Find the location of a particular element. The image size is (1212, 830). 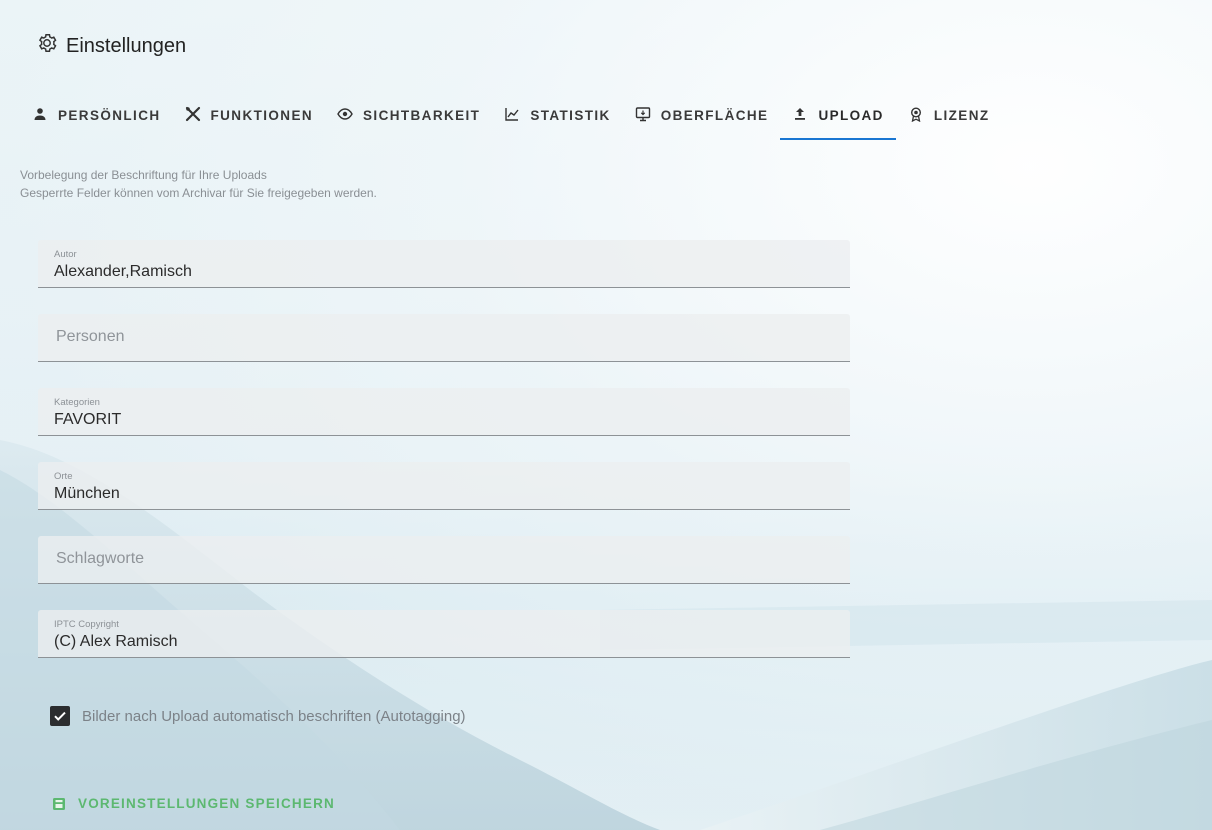

tab-label: PERSÖNLICH is located at coordinates (109, 115).